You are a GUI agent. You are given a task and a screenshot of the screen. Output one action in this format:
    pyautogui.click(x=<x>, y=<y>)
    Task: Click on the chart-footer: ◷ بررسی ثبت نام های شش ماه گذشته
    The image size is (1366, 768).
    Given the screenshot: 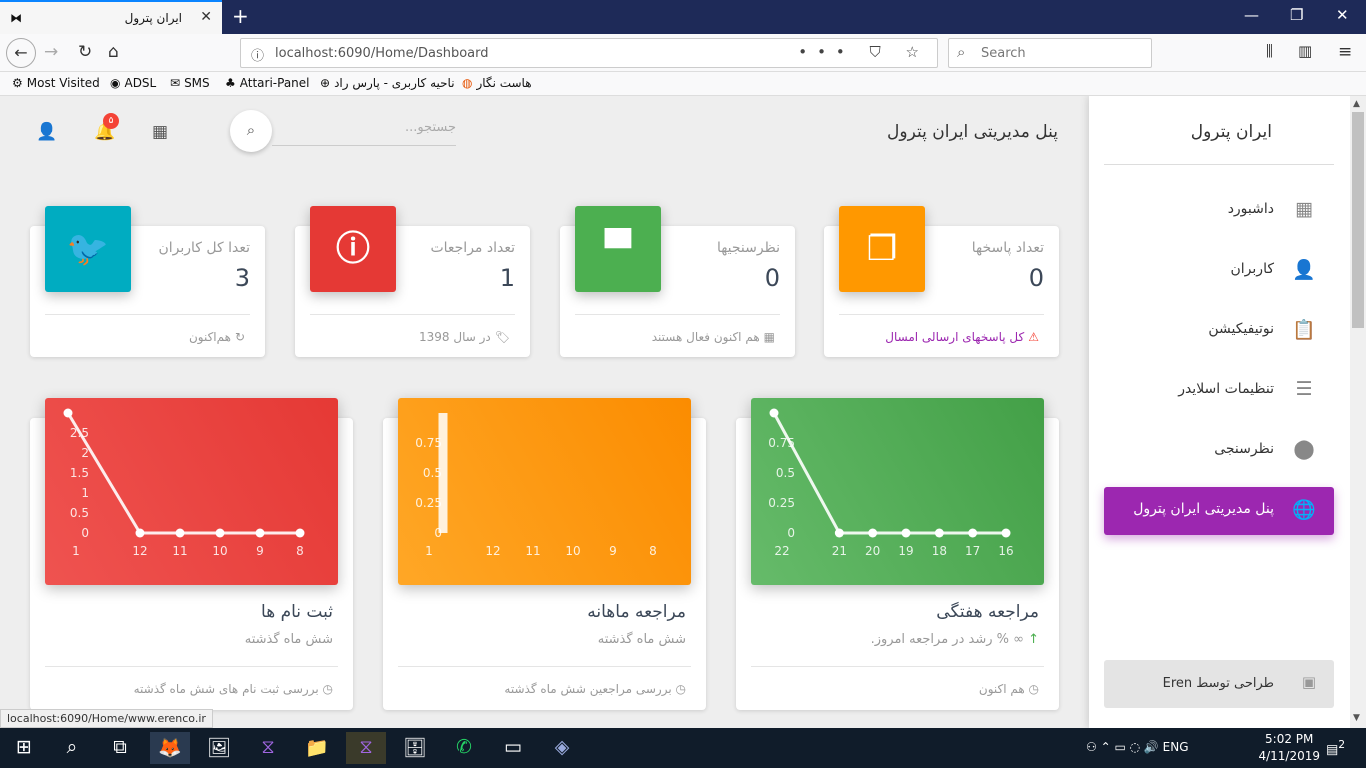 What is the action you would take?
    pyautogui.click(x=233, y=689)
    